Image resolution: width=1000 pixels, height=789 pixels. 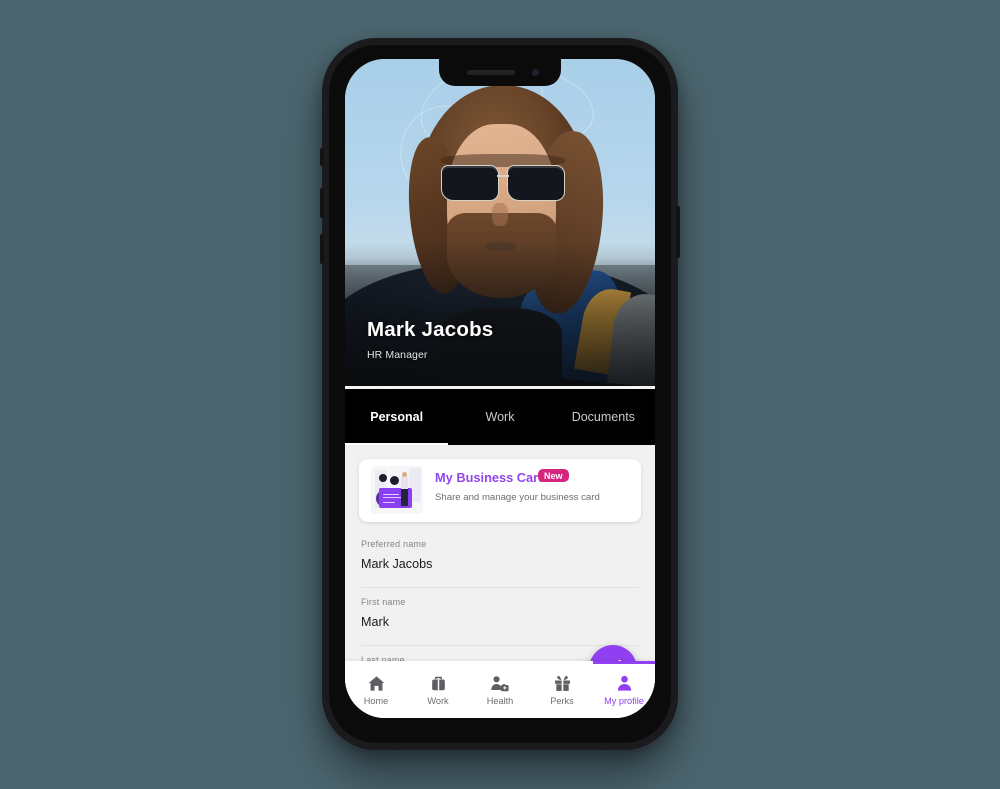 What do you see at coordinates (562, 683) in the screenshot?
I see `gift-icon` at bounding box center [562, 683].